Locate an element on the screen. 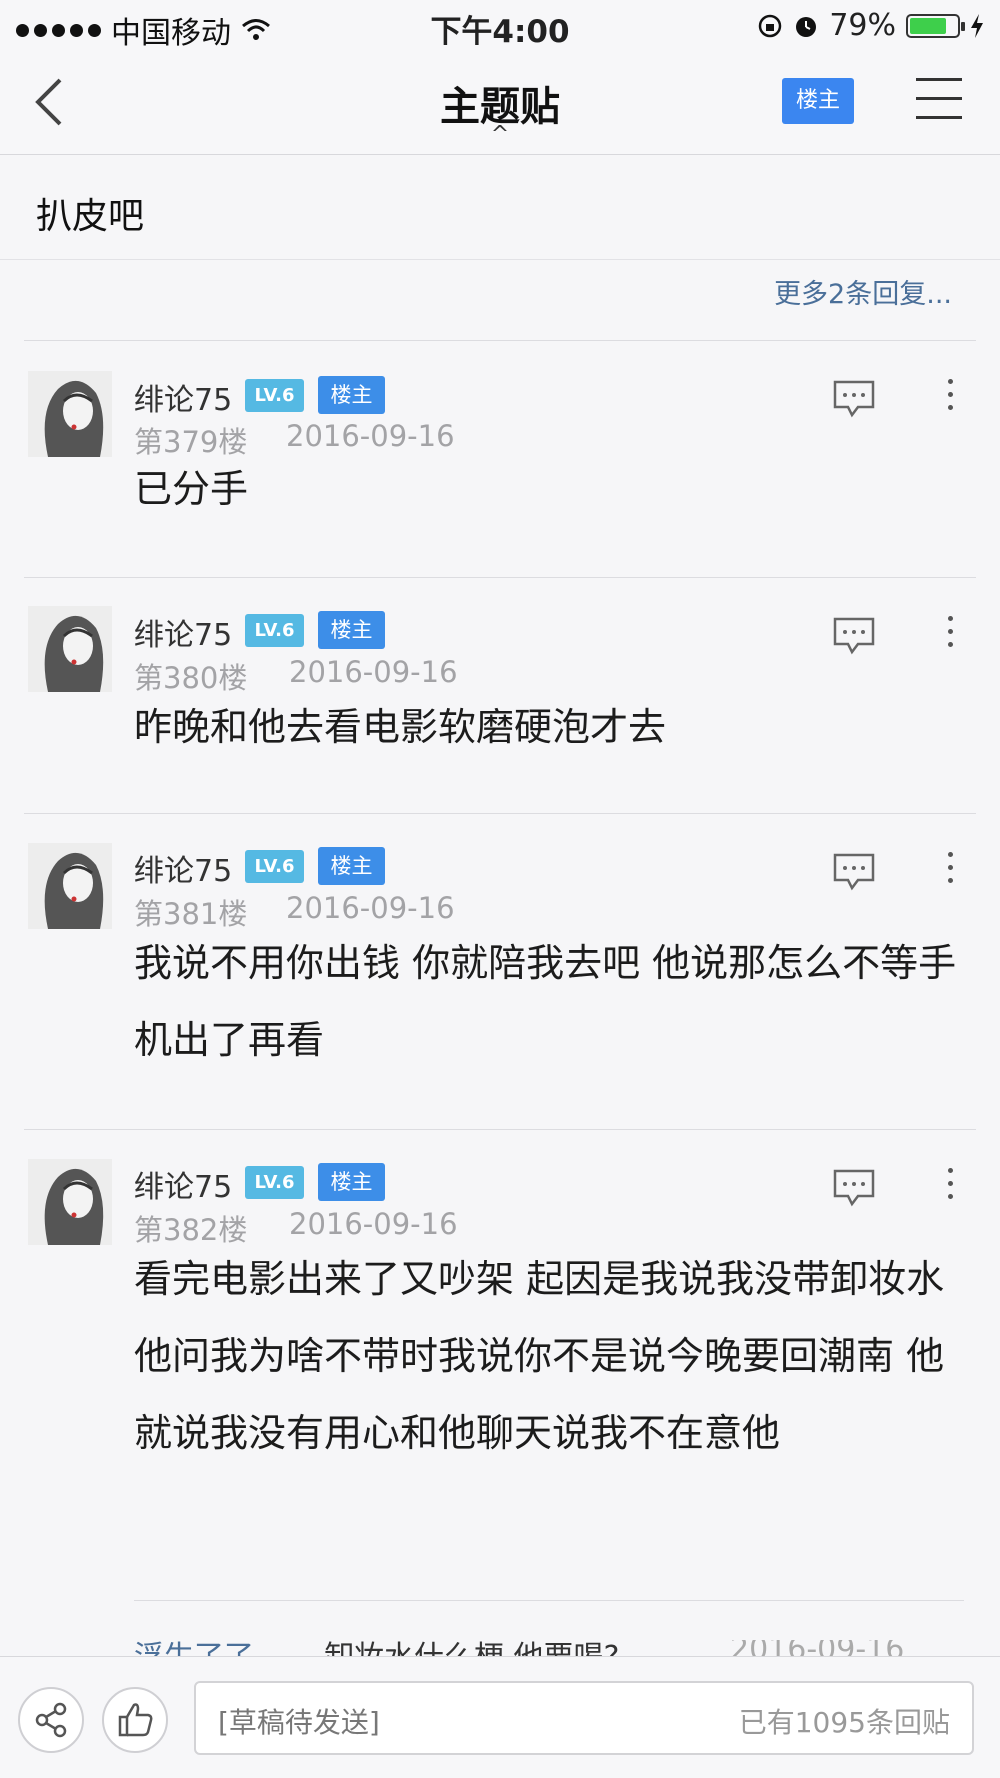 The width and height of the screenshot is (1000, 1778). bottom-bar: [草稿待发送] 已有1095条回贴 is located at coordinates (500, 1717).